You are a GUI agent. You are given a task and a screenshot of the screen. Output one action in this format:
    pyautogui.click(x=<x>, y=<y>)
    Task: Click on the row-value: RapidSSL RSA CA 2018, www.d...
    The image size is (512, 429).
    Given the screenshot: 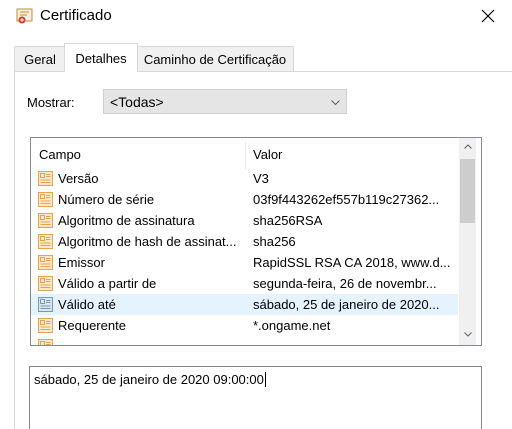 What is the action you would take?
    pyautogui.click(x=352, y=262)
    